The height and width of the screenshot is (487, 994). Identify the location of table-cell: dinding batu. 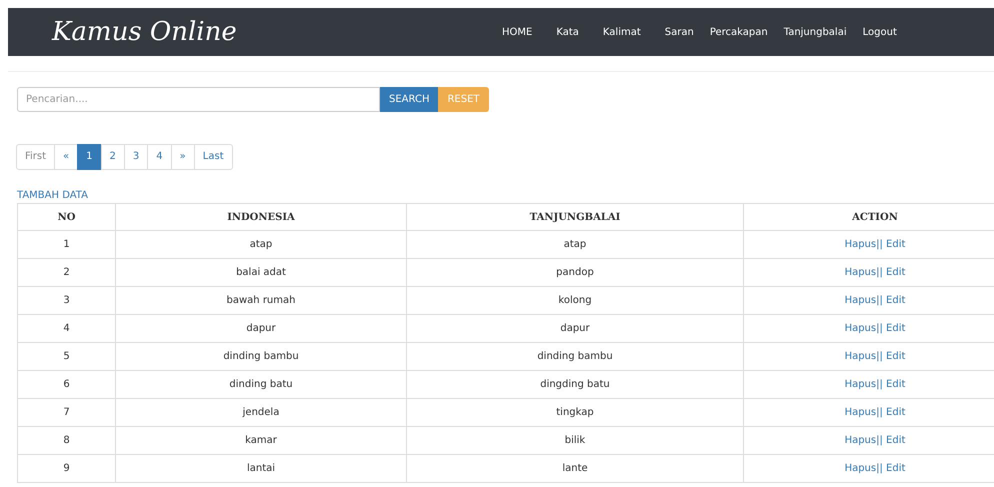
(261, 384).